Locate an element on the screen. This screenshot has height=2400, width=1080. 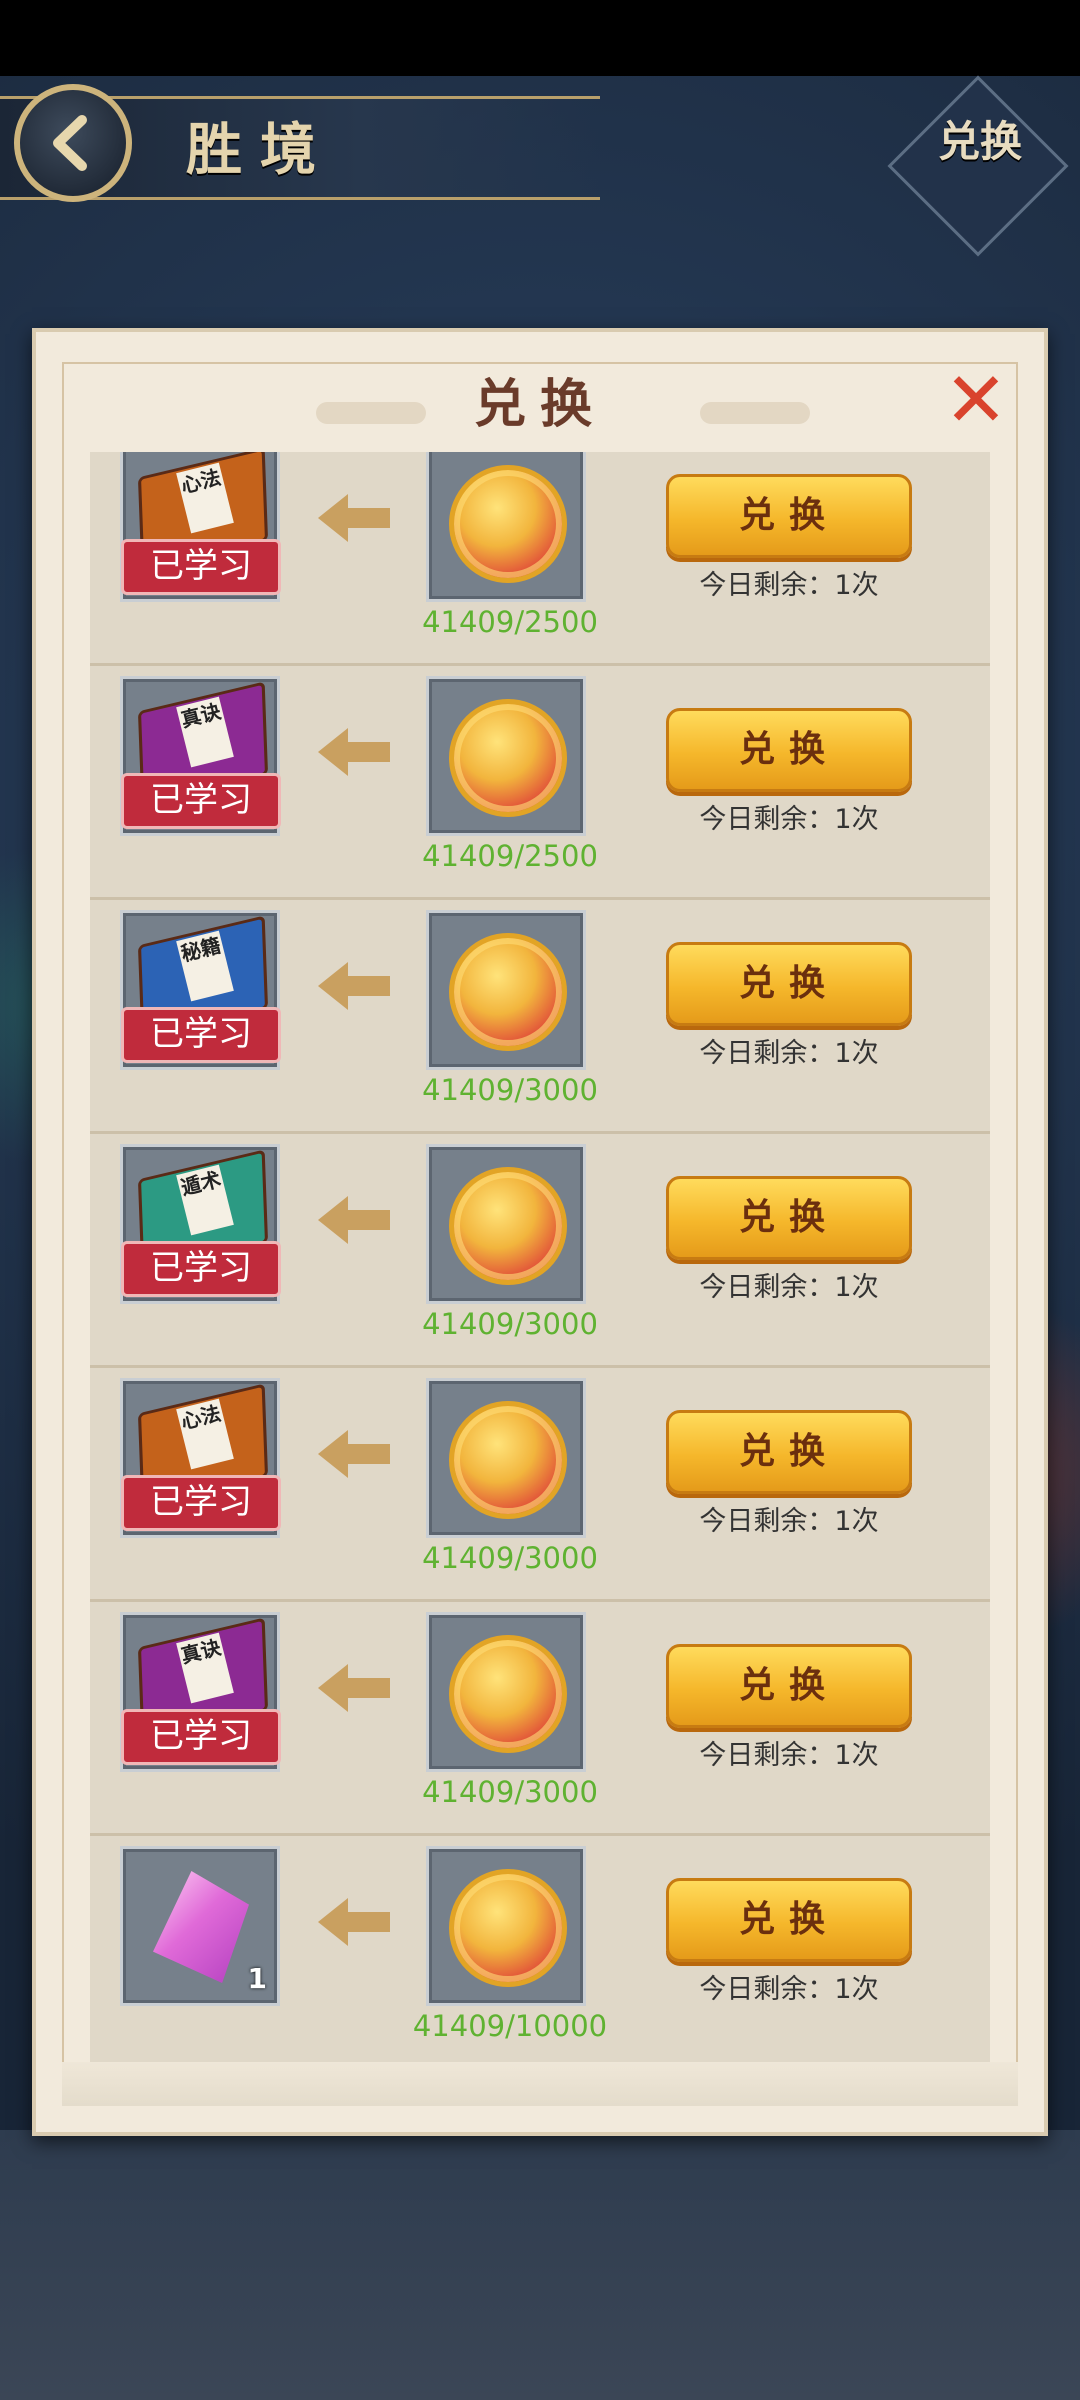
exchange-row: 秘籍 已学习 41409/3000 兑换今日剩余：1次 is located at coordinates (540, 1017).